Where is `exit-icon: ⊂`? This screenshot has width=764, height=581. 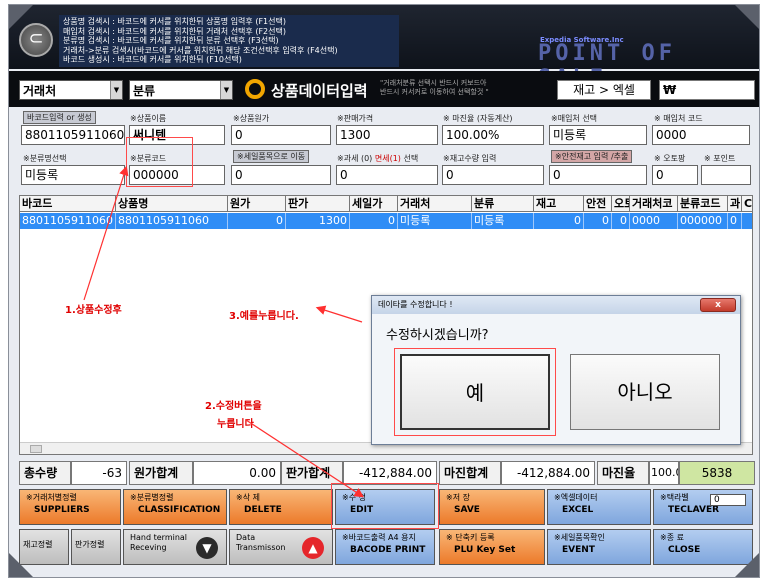
exit-icon: ⊂ is located at coordinates (36, 40).